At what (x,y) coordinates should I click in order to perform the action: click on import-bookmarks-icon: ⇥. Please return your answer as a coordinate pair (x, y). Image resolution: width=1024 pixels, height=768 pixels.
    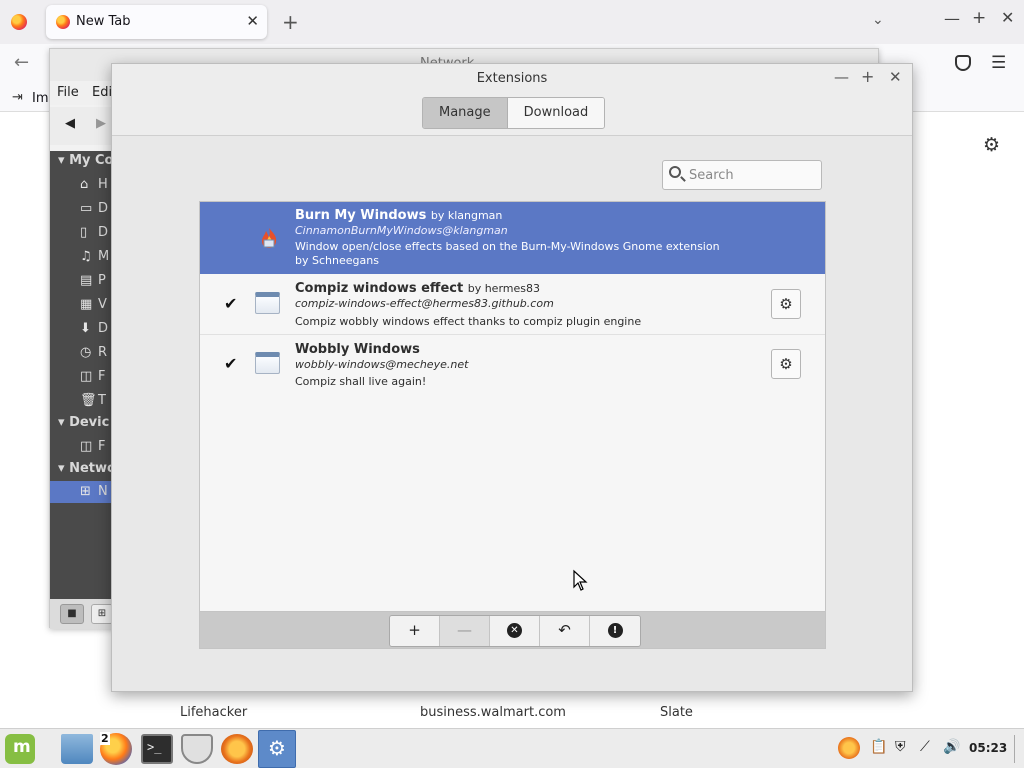
    Looking at the image, I should click on (17, 97).